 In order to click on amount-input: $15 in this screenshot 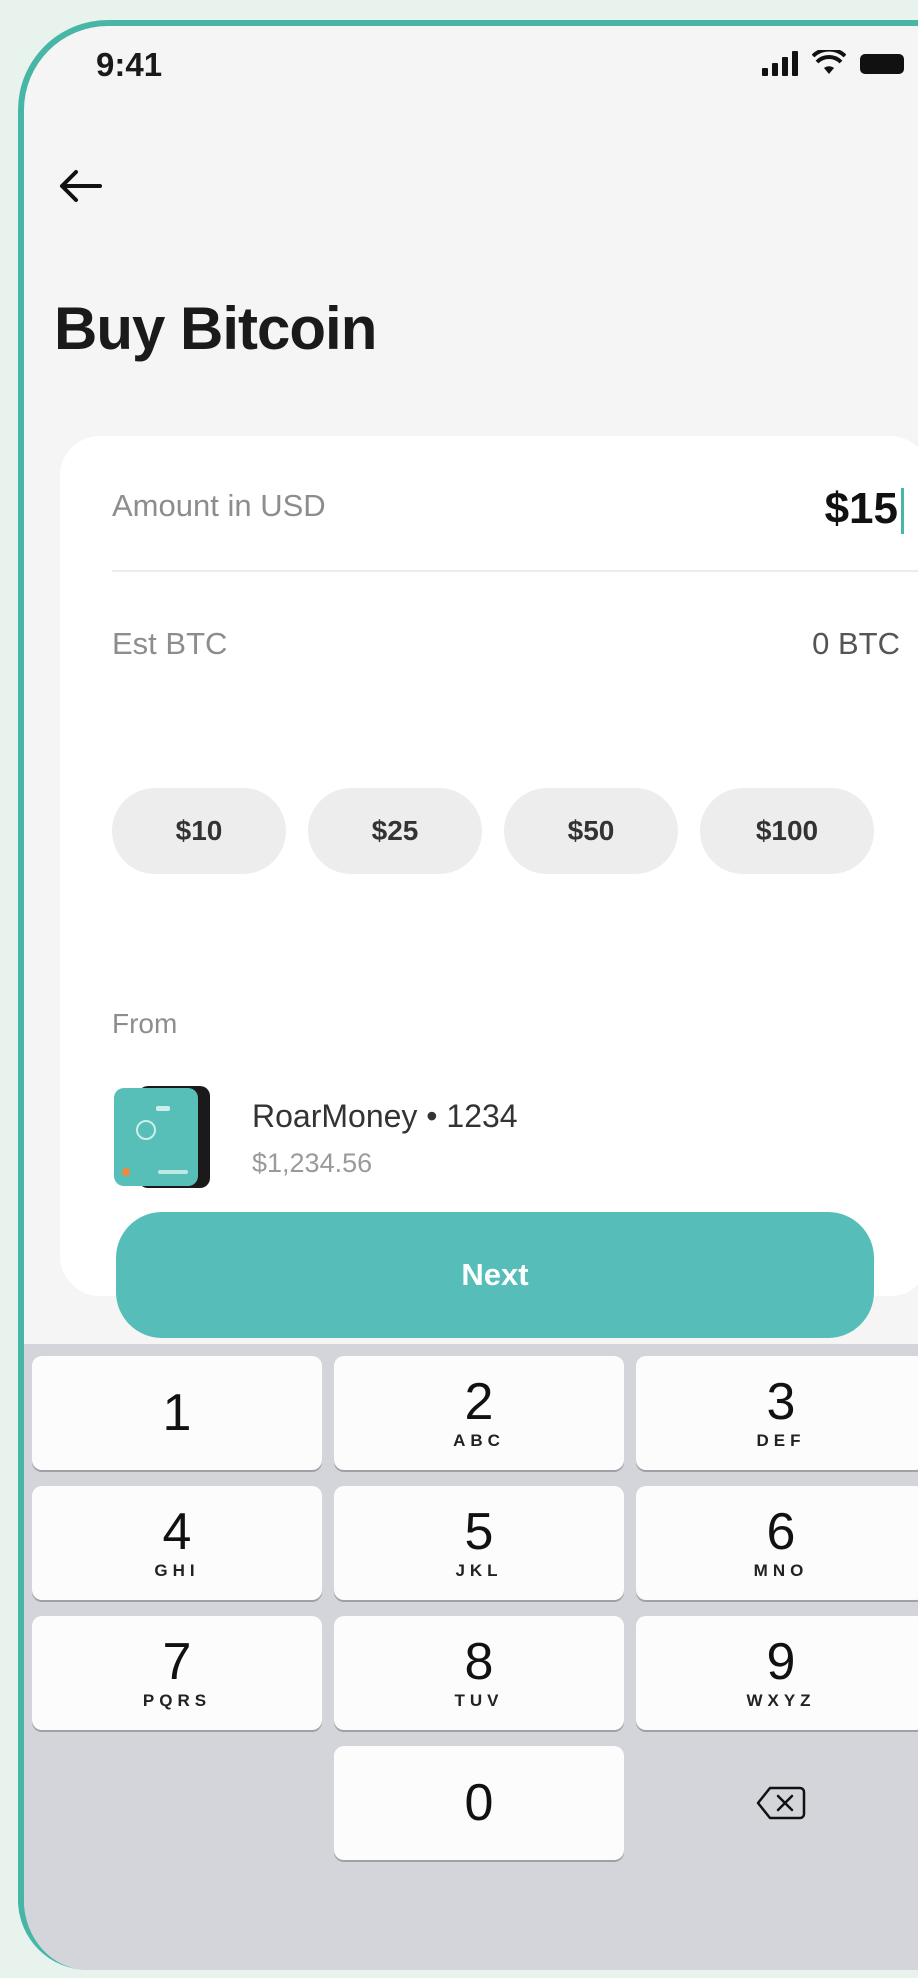, I will do `click(864, 509)`.